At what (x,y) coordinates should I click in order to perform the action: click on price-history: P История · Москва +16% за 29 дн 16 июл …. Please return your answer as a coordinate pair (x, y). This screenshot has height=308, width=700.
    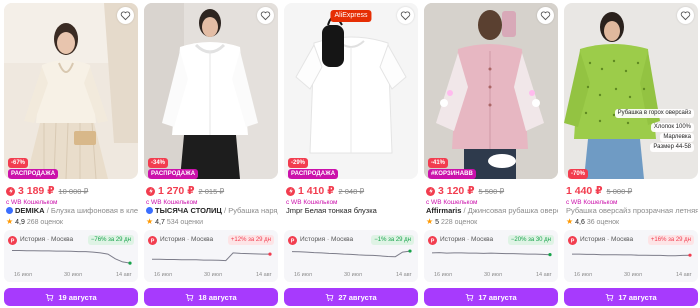
    Looking at the image, I should click on (631, 256).